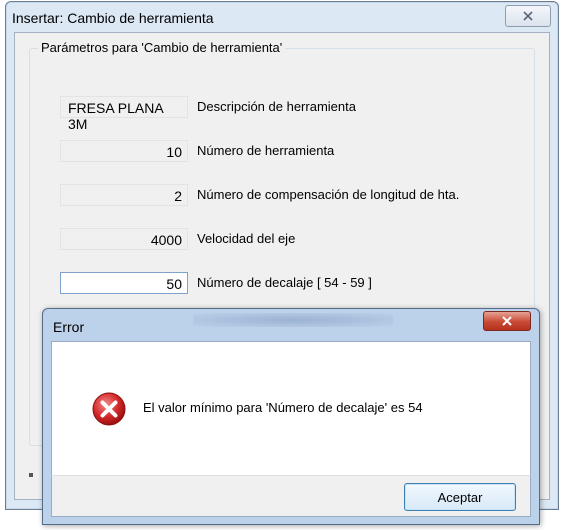 This screenshot has width=570, height=530. I want to click on tool-number-label: Número de herramienta, so click(266, 150).